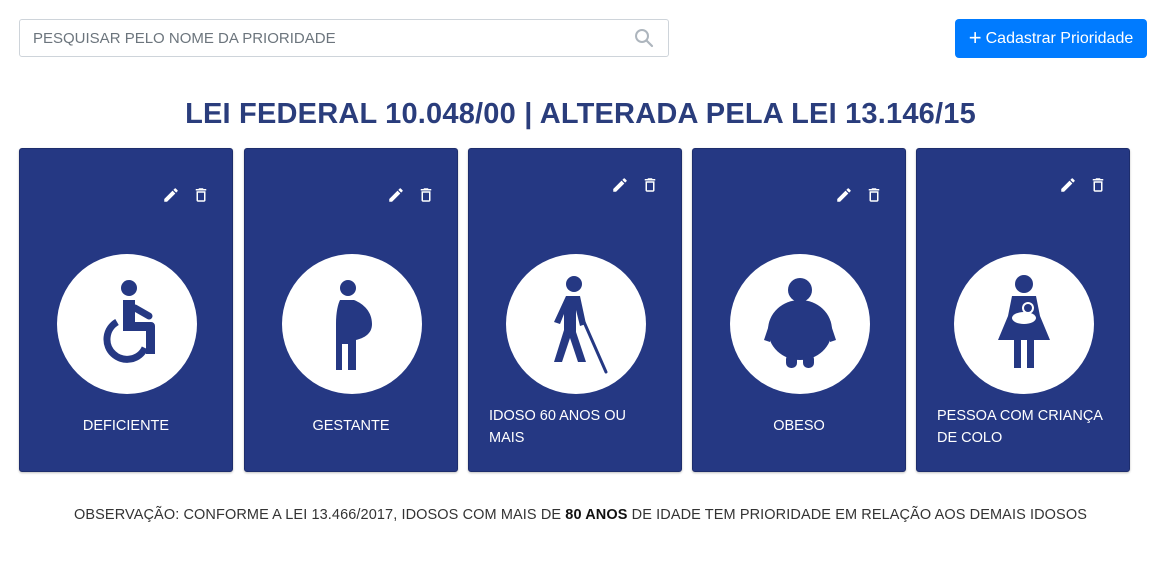 The height and width of the screenshot is (567, 1161). I want to click on priority-card-gestante: GESTANTE, so click(351, 310).